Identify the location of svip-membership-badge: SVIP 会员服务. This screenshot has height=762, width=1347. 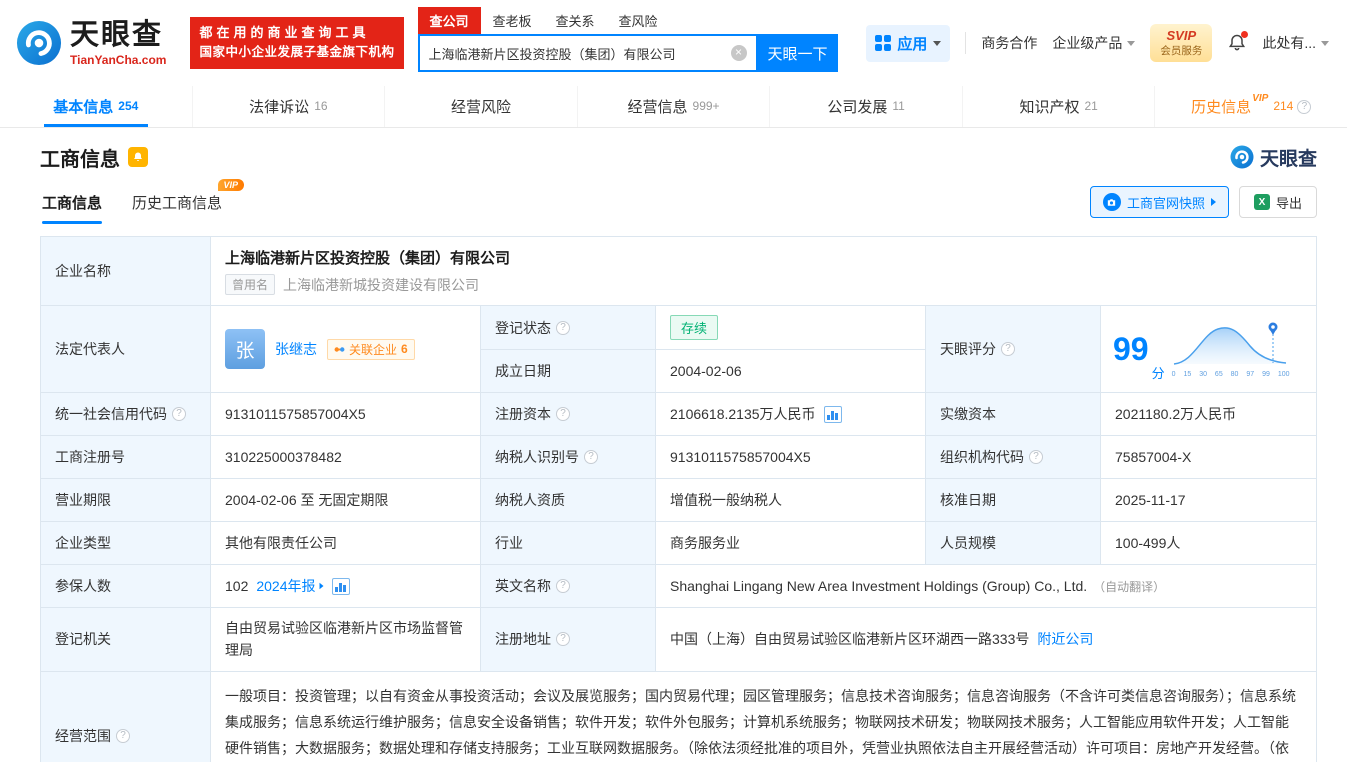
(1181, 43).